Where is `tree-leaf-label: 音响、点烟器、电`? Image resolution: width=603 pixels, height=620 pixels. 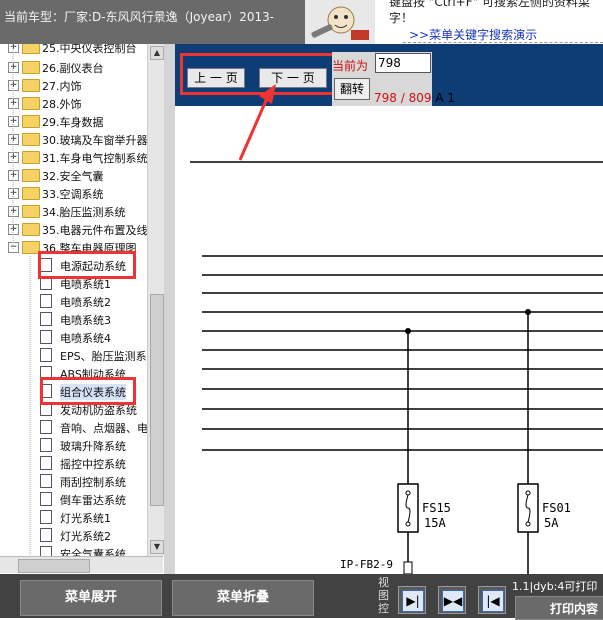
tree-leaf-label: 音响、点烟器、电 is located at coordinates (104, 428).